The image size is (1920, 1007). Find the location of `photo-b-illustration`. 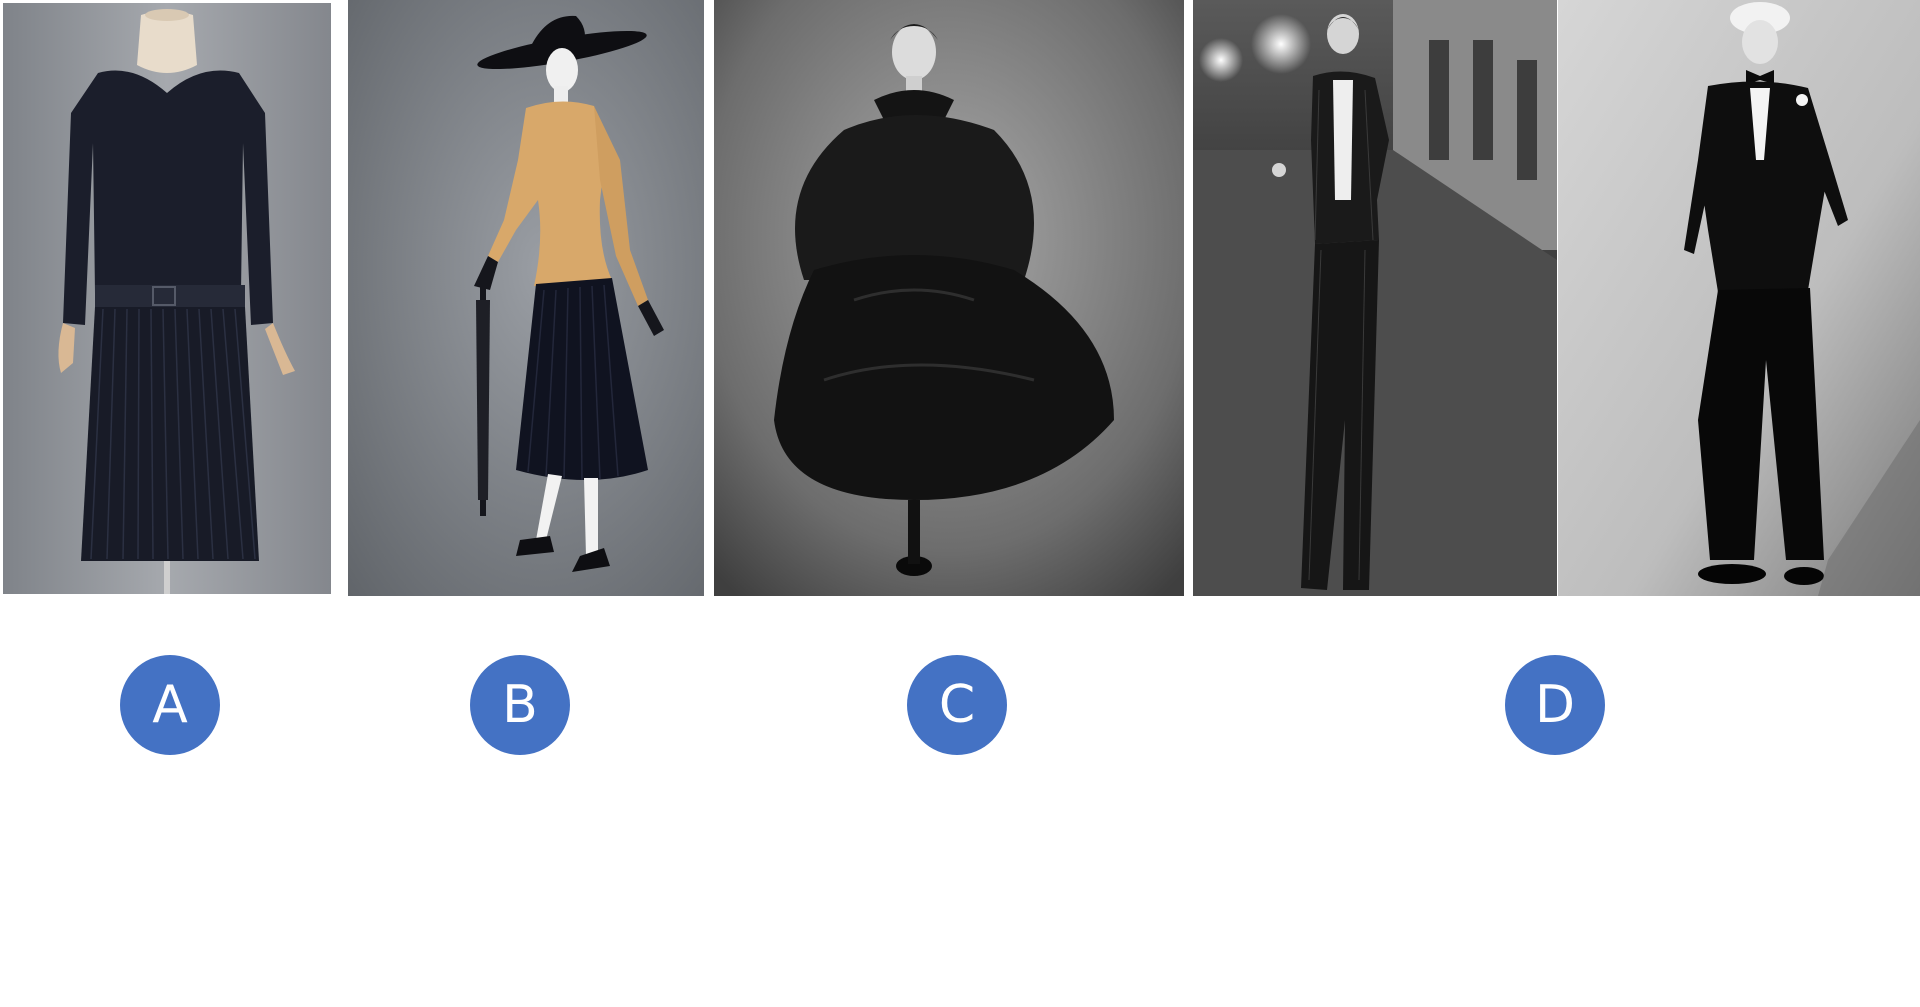

photo-b-illustration is located at coordinates (526, 298).